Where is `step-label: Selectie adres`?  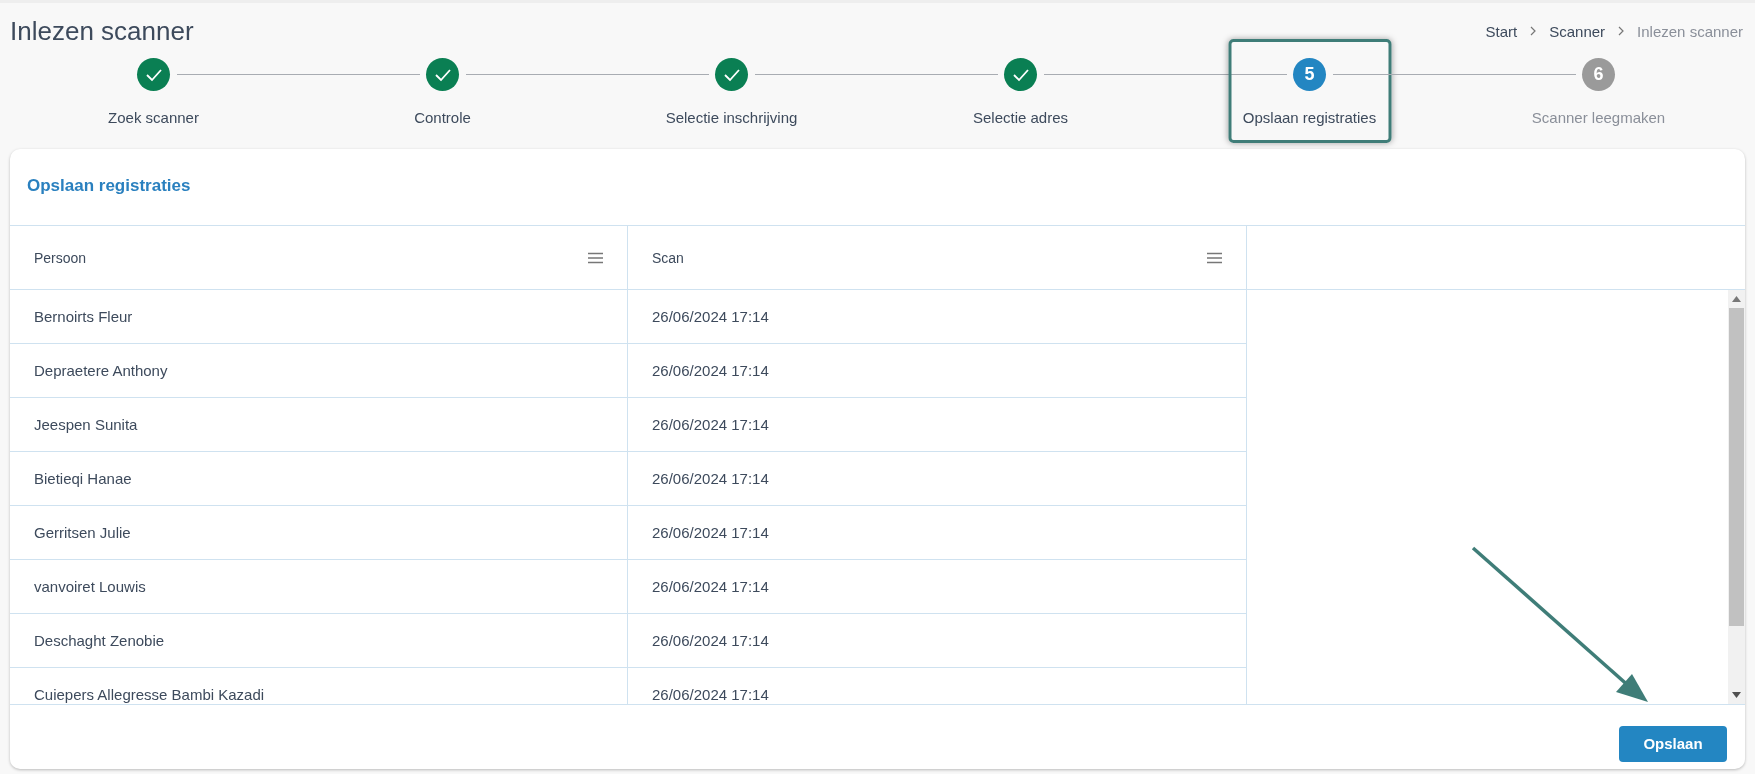 step-label: Selectie adres is located at coordinates (1020, 117).